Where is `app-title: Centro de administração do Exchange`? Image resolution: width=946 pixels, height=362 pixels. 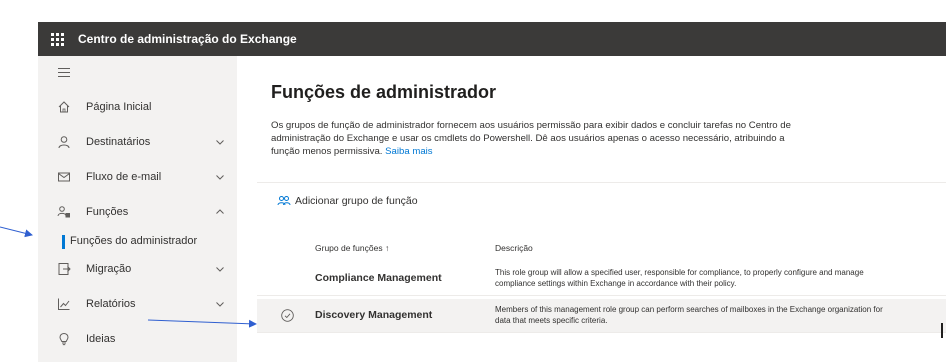 app-title: Centro de administração do Exchange is located at coordinates (187, 39).